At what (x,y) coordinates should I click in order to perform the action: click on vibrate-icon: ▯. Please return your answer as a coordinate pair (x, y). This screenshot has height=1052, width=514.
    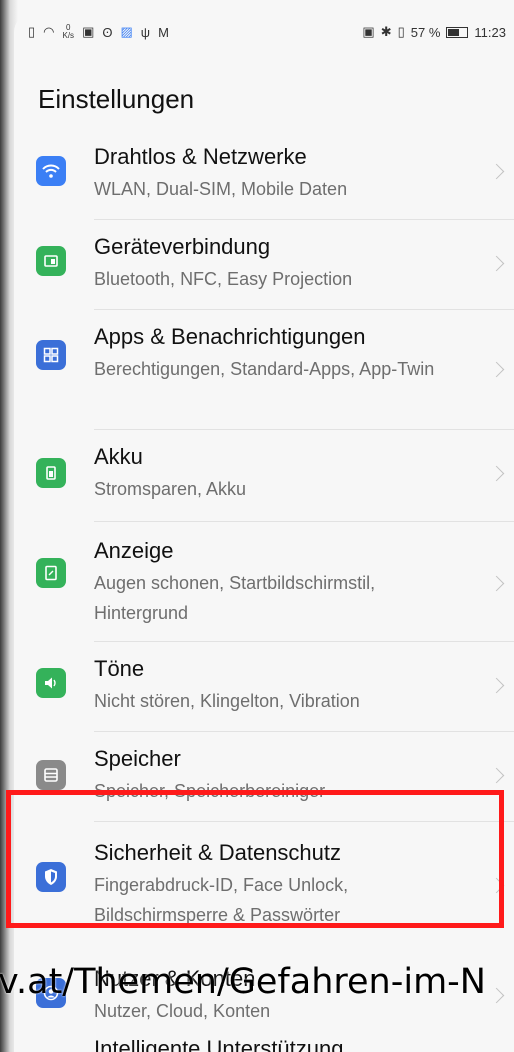
    Looking at the image, I should click on (401, 31).